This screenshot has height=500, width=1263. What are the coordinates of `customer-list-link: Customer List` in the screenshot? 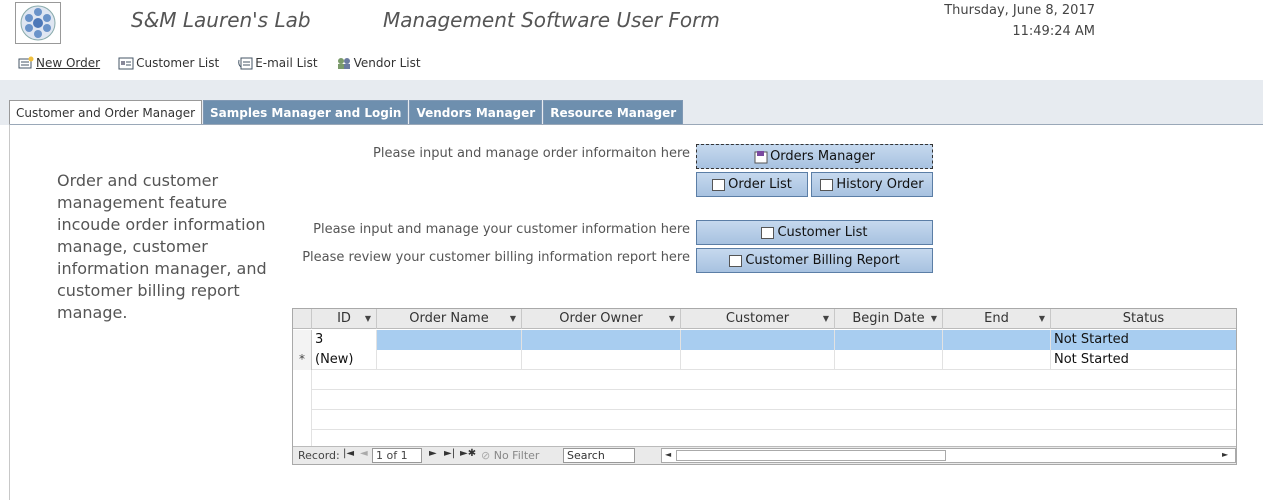 It's located at (168, 63).